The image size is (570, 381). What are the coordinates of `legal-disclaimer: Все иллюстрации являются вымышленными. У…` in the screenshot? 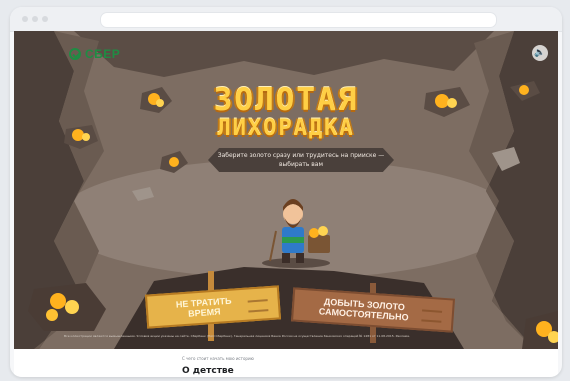 It's located at (237, 336).